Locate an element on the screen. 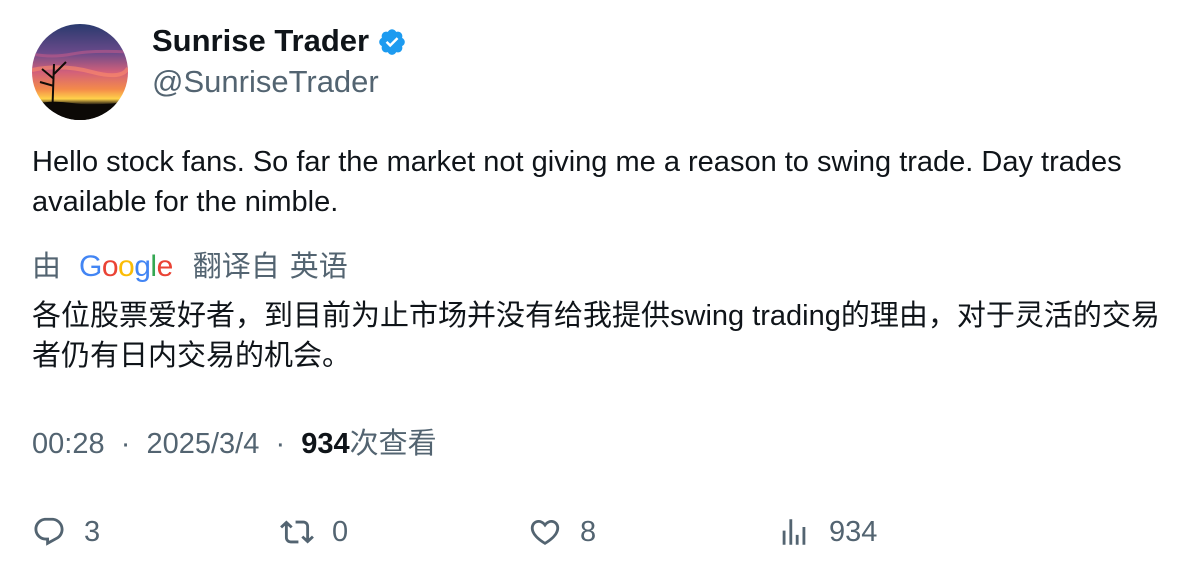  bar-chart-icon is located at coordinates (794, 532).